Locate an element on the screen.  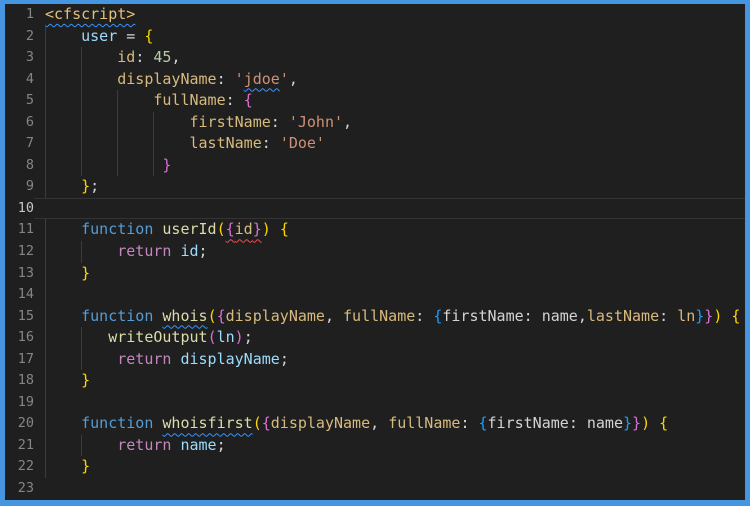
code-line: 14 is located at coordinates (375, 295).